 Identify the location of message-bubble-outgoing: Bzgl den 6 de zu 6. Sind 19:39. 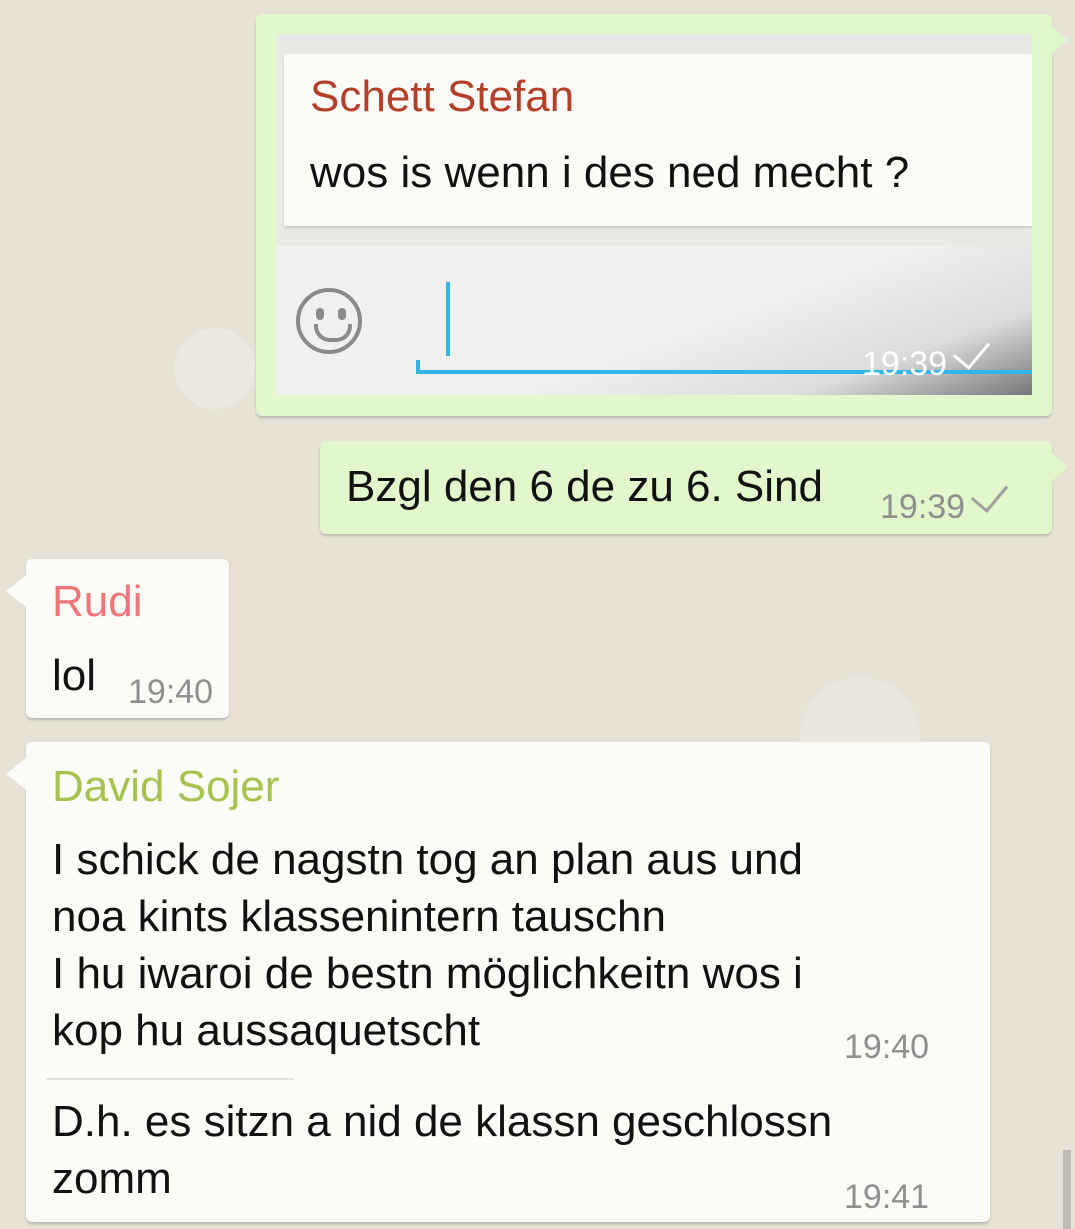
(694, 487).